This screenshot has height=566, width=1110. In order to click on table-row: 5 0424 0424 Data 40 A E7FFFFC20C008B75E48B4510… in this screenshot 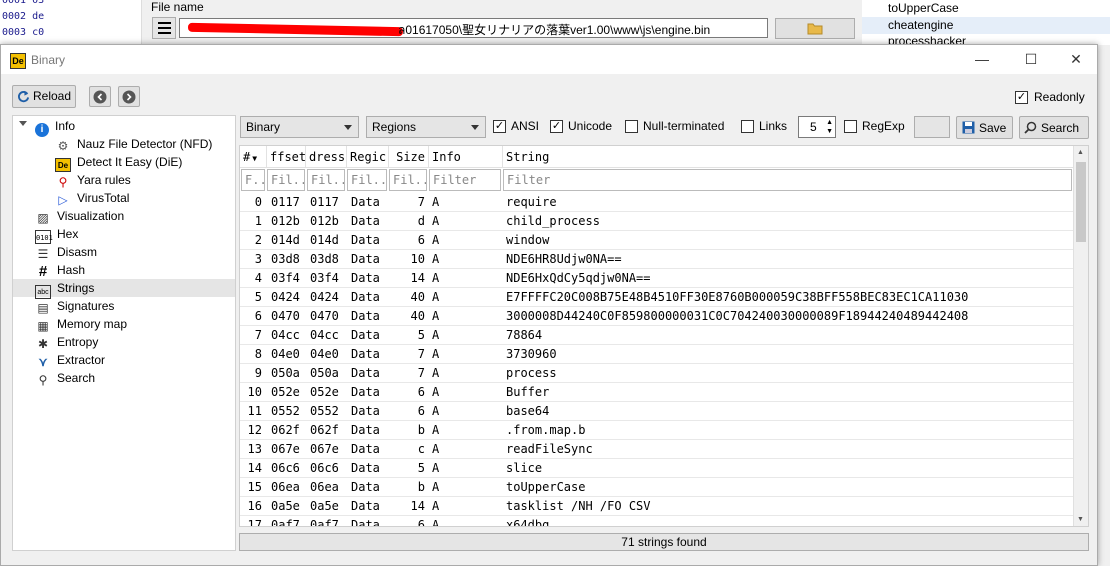, I will do `click(657, 297)`.